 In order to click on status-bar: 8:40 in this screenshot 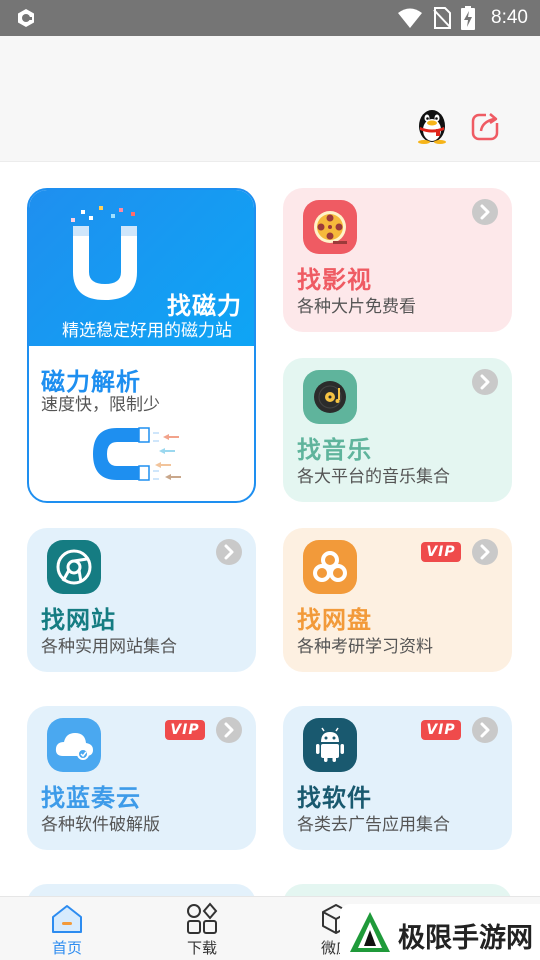, I will do `click(270, 18)`.